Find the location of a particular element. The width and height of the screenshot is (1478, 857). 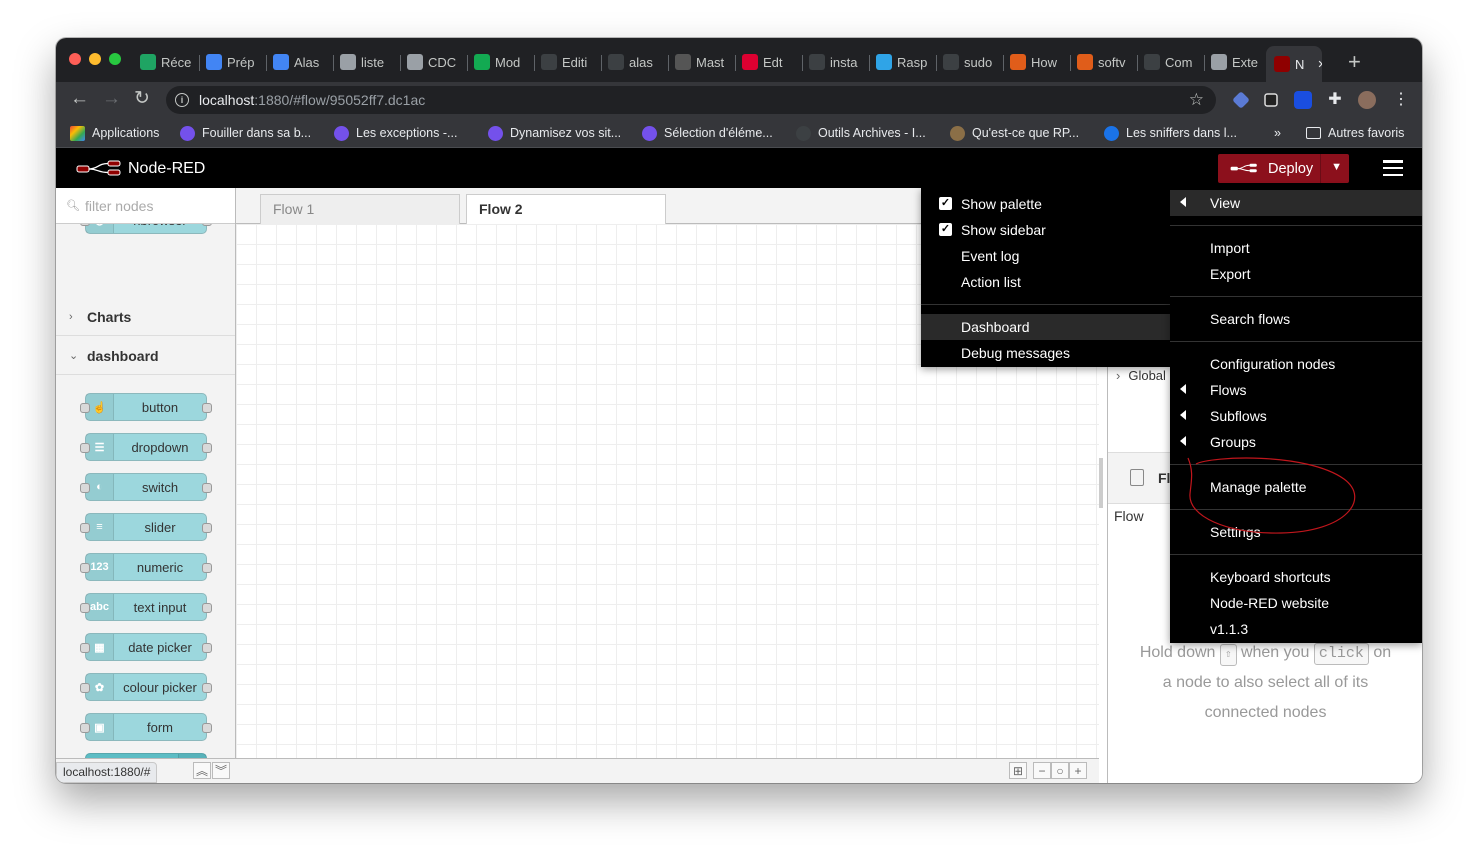

menu-item-configuration-nodes: Configuration nodes is located at coordinates (1296, 364).